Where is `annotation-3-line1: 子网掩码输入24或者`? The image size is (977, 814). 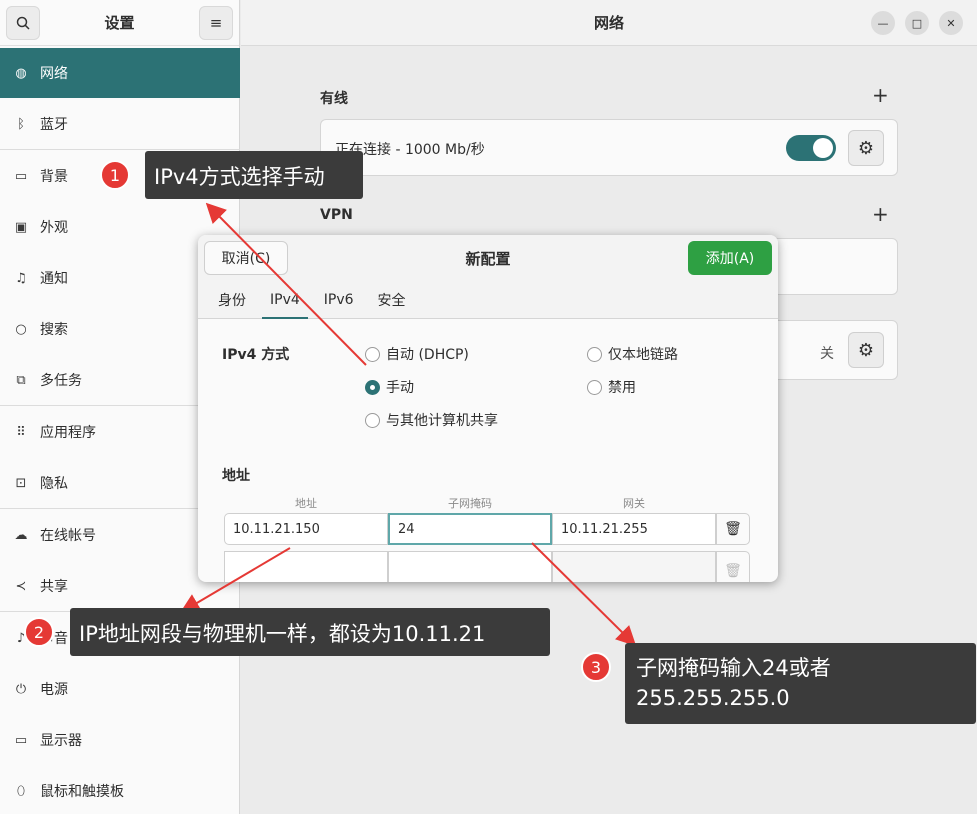 annotation-3-line1: 子网掩码输入24或者 is located at coordinates (733, 668).